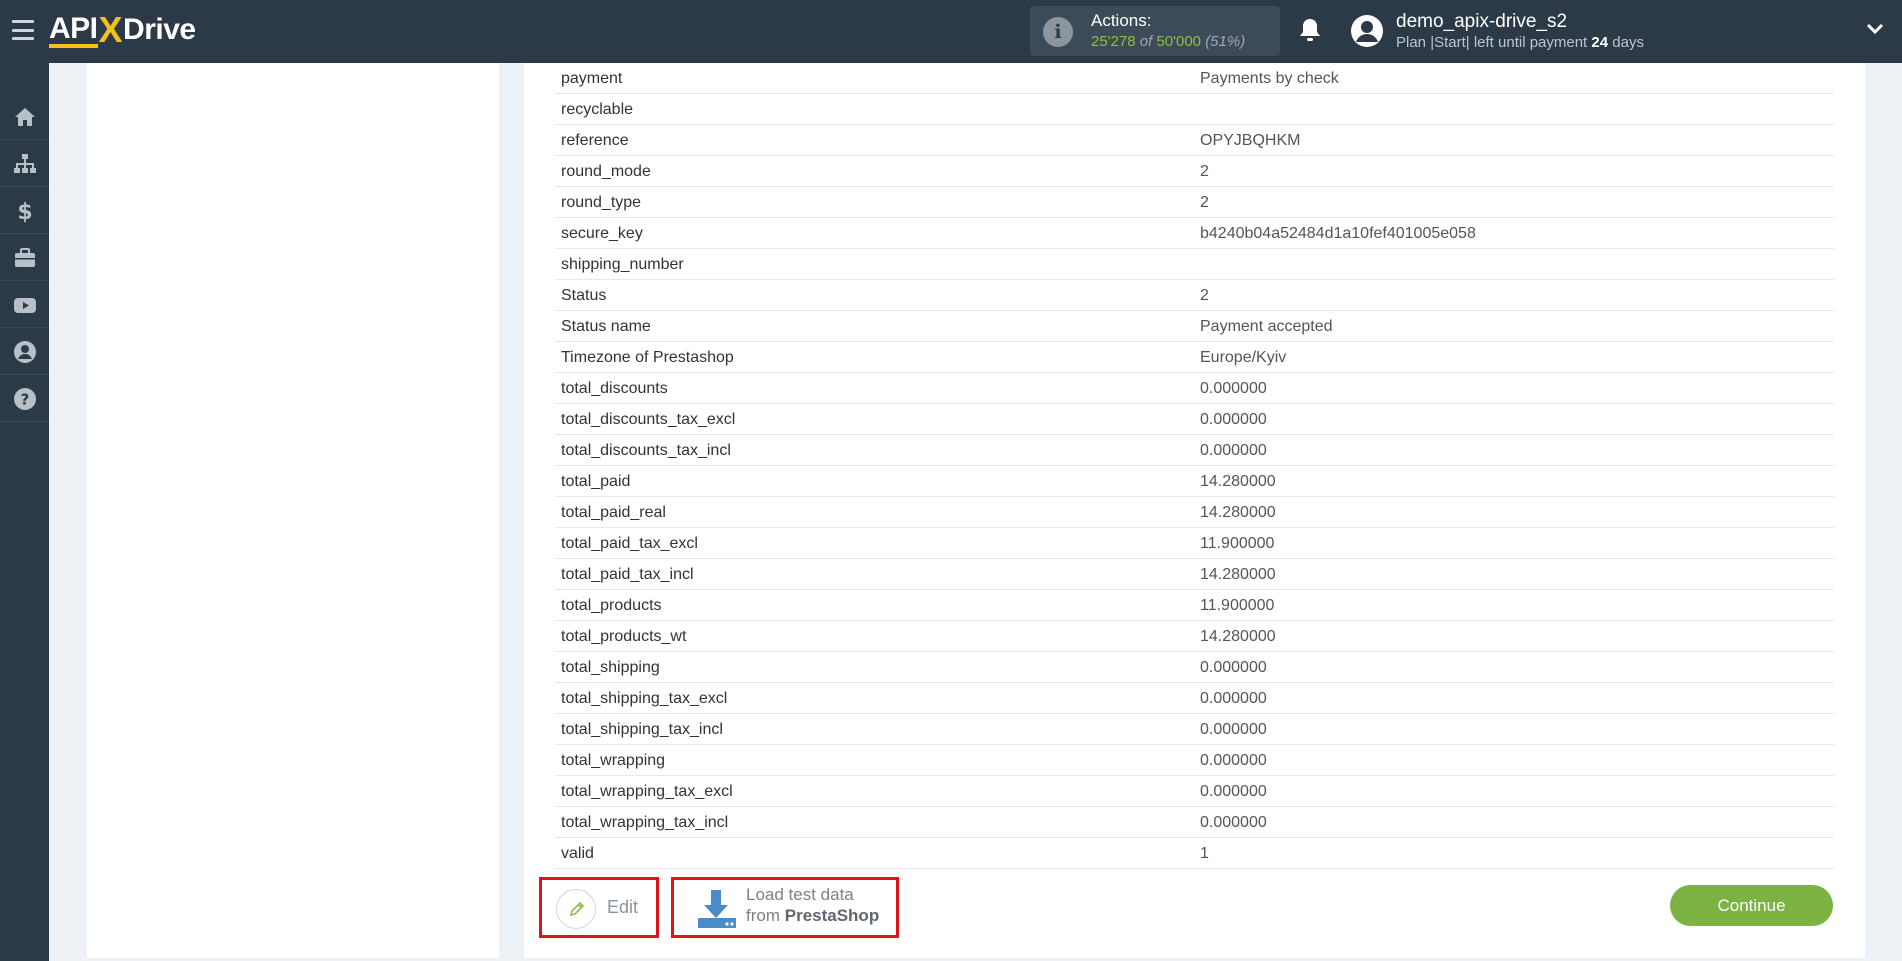  What do you see at coordinates (1194, 574) in the screenshot?
I see `table-row: total_paid_tax_incl 14.280000` at bounding box center [1194, 574].